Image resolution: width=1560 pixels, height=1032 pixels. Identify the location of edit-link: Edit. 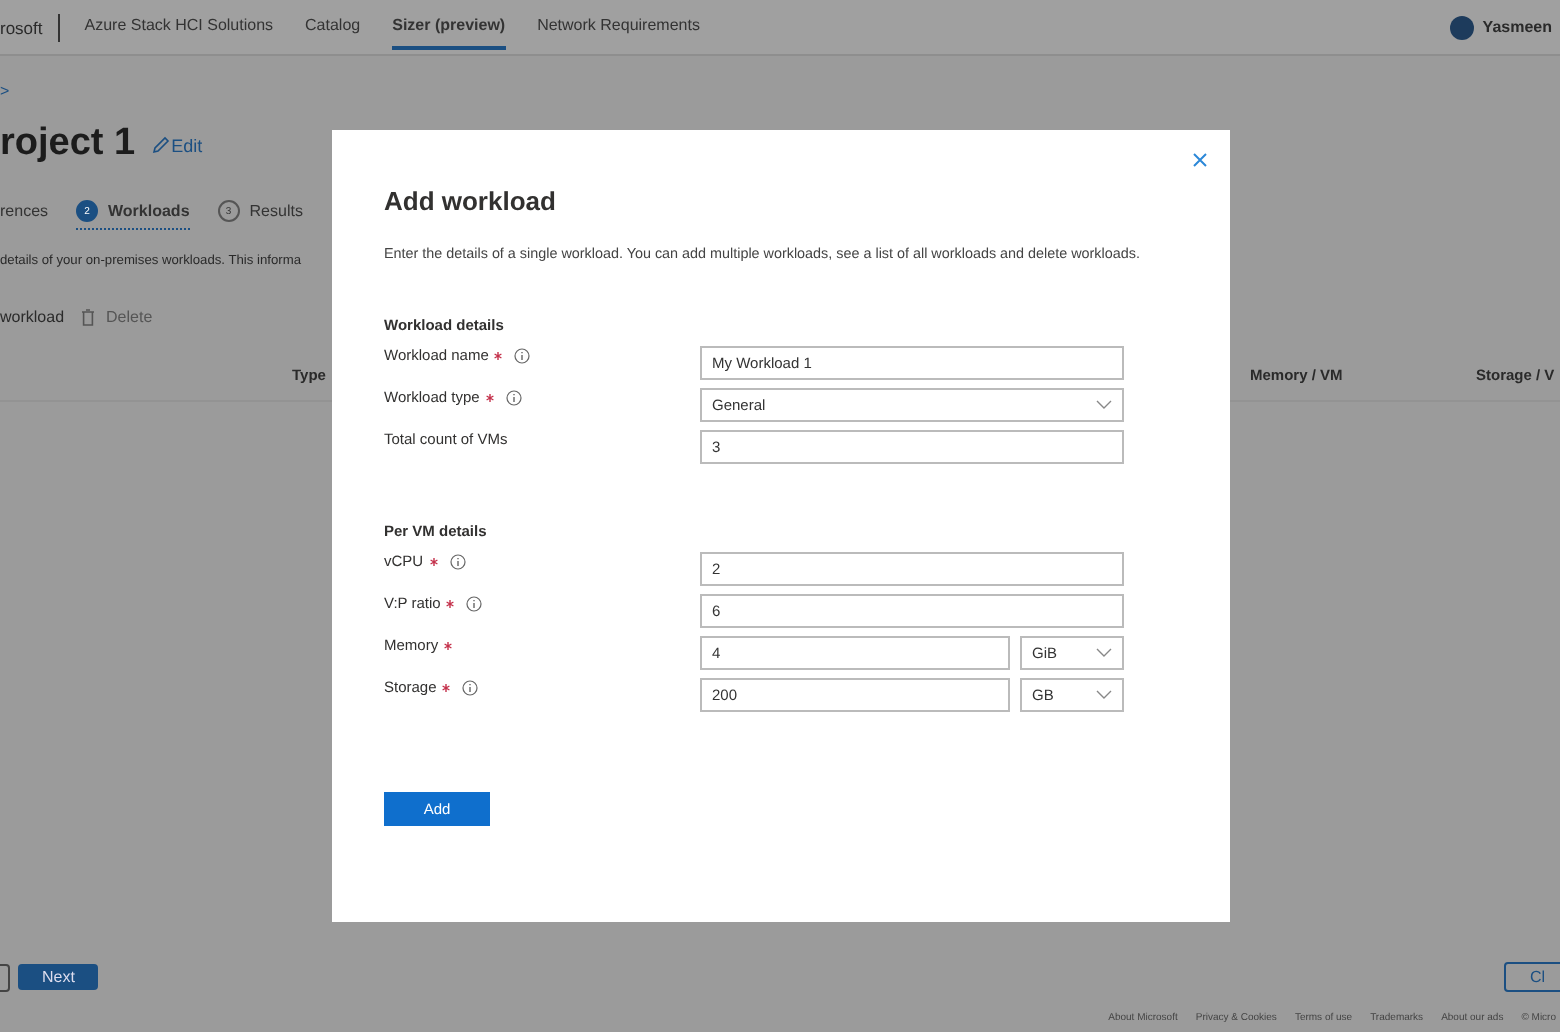
(177, 145).